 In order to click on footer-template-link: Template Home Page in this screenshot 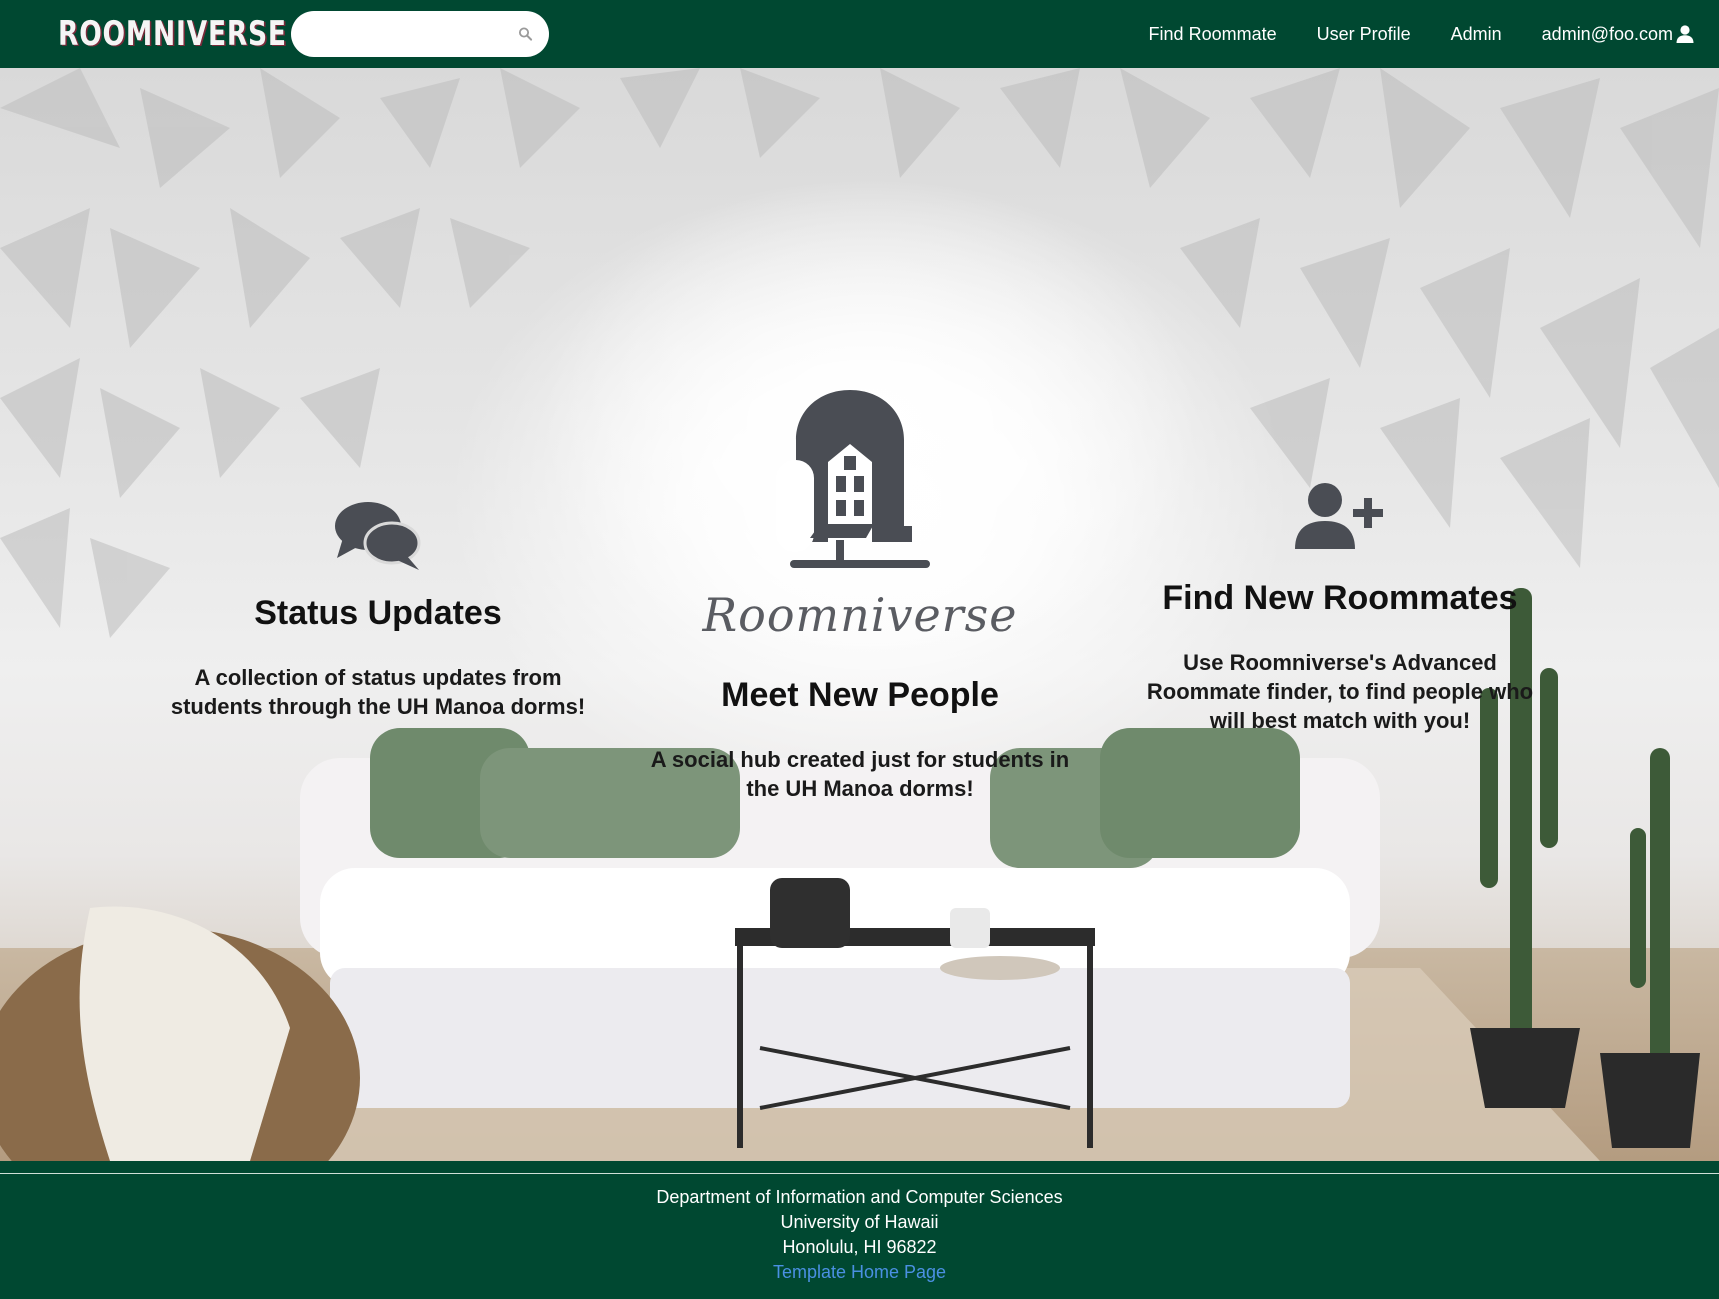, I will do `click(859, 1272)`.